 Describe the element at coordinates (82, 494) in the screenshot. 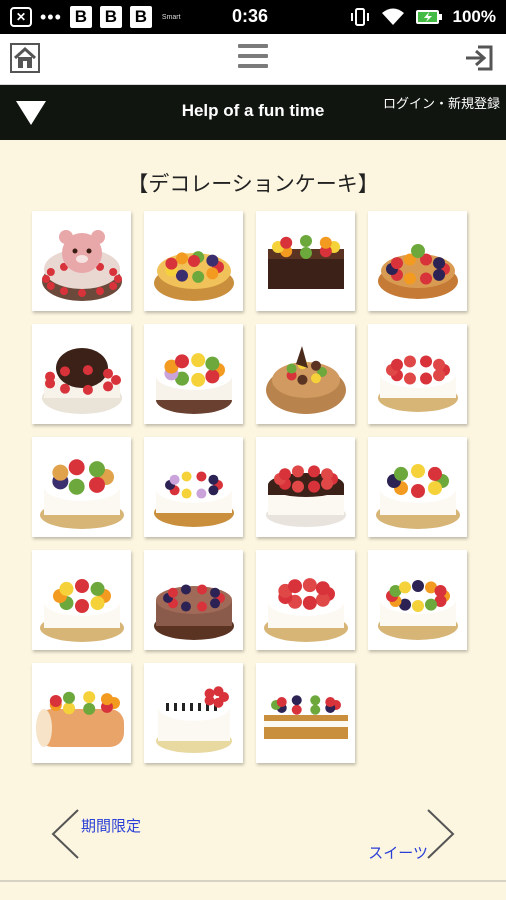

I see `cream-puff-cake-image` at that location.